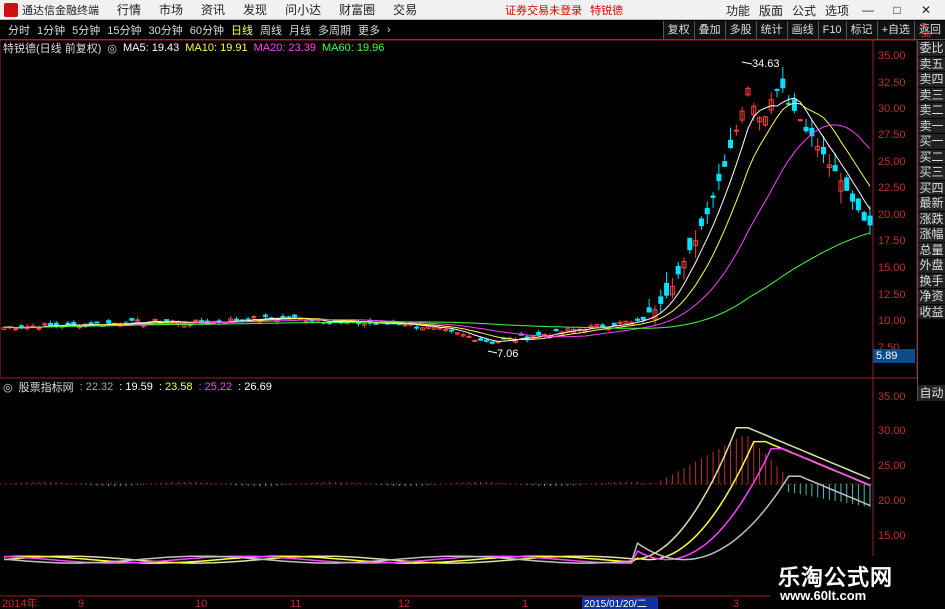  Describe the element at coordinates (892, 135) in the screenshot. I see `axis-tick-label: 27.50` at that location.